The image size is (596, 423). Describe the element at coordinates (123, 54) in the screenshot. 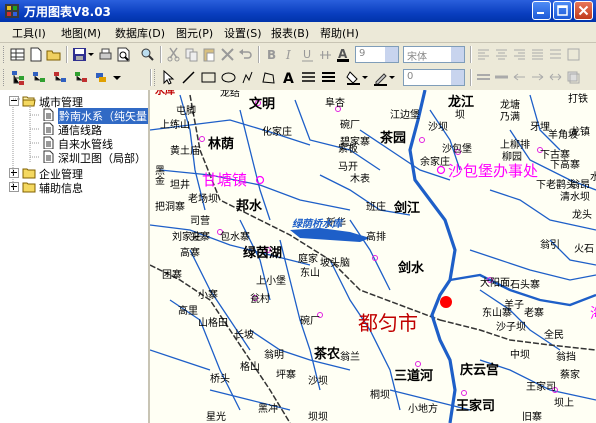

I see `print-preview-icon` at that location.